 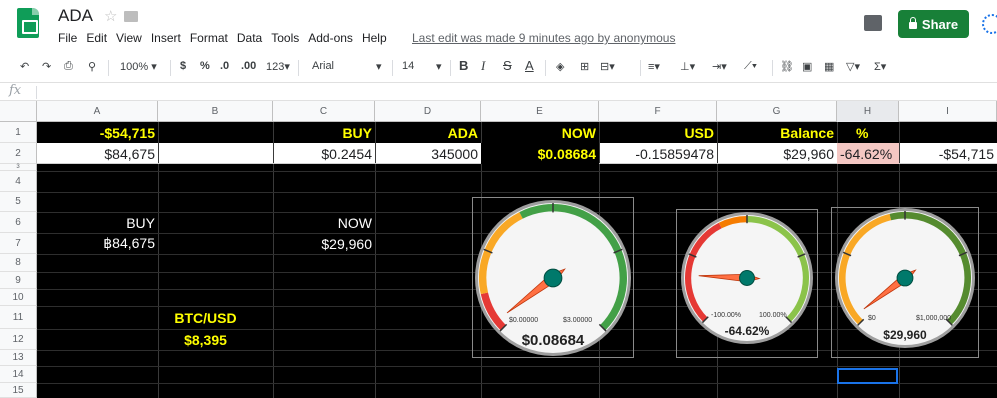 I want to click on row-header-9: 9, so click(x=18, y=280).